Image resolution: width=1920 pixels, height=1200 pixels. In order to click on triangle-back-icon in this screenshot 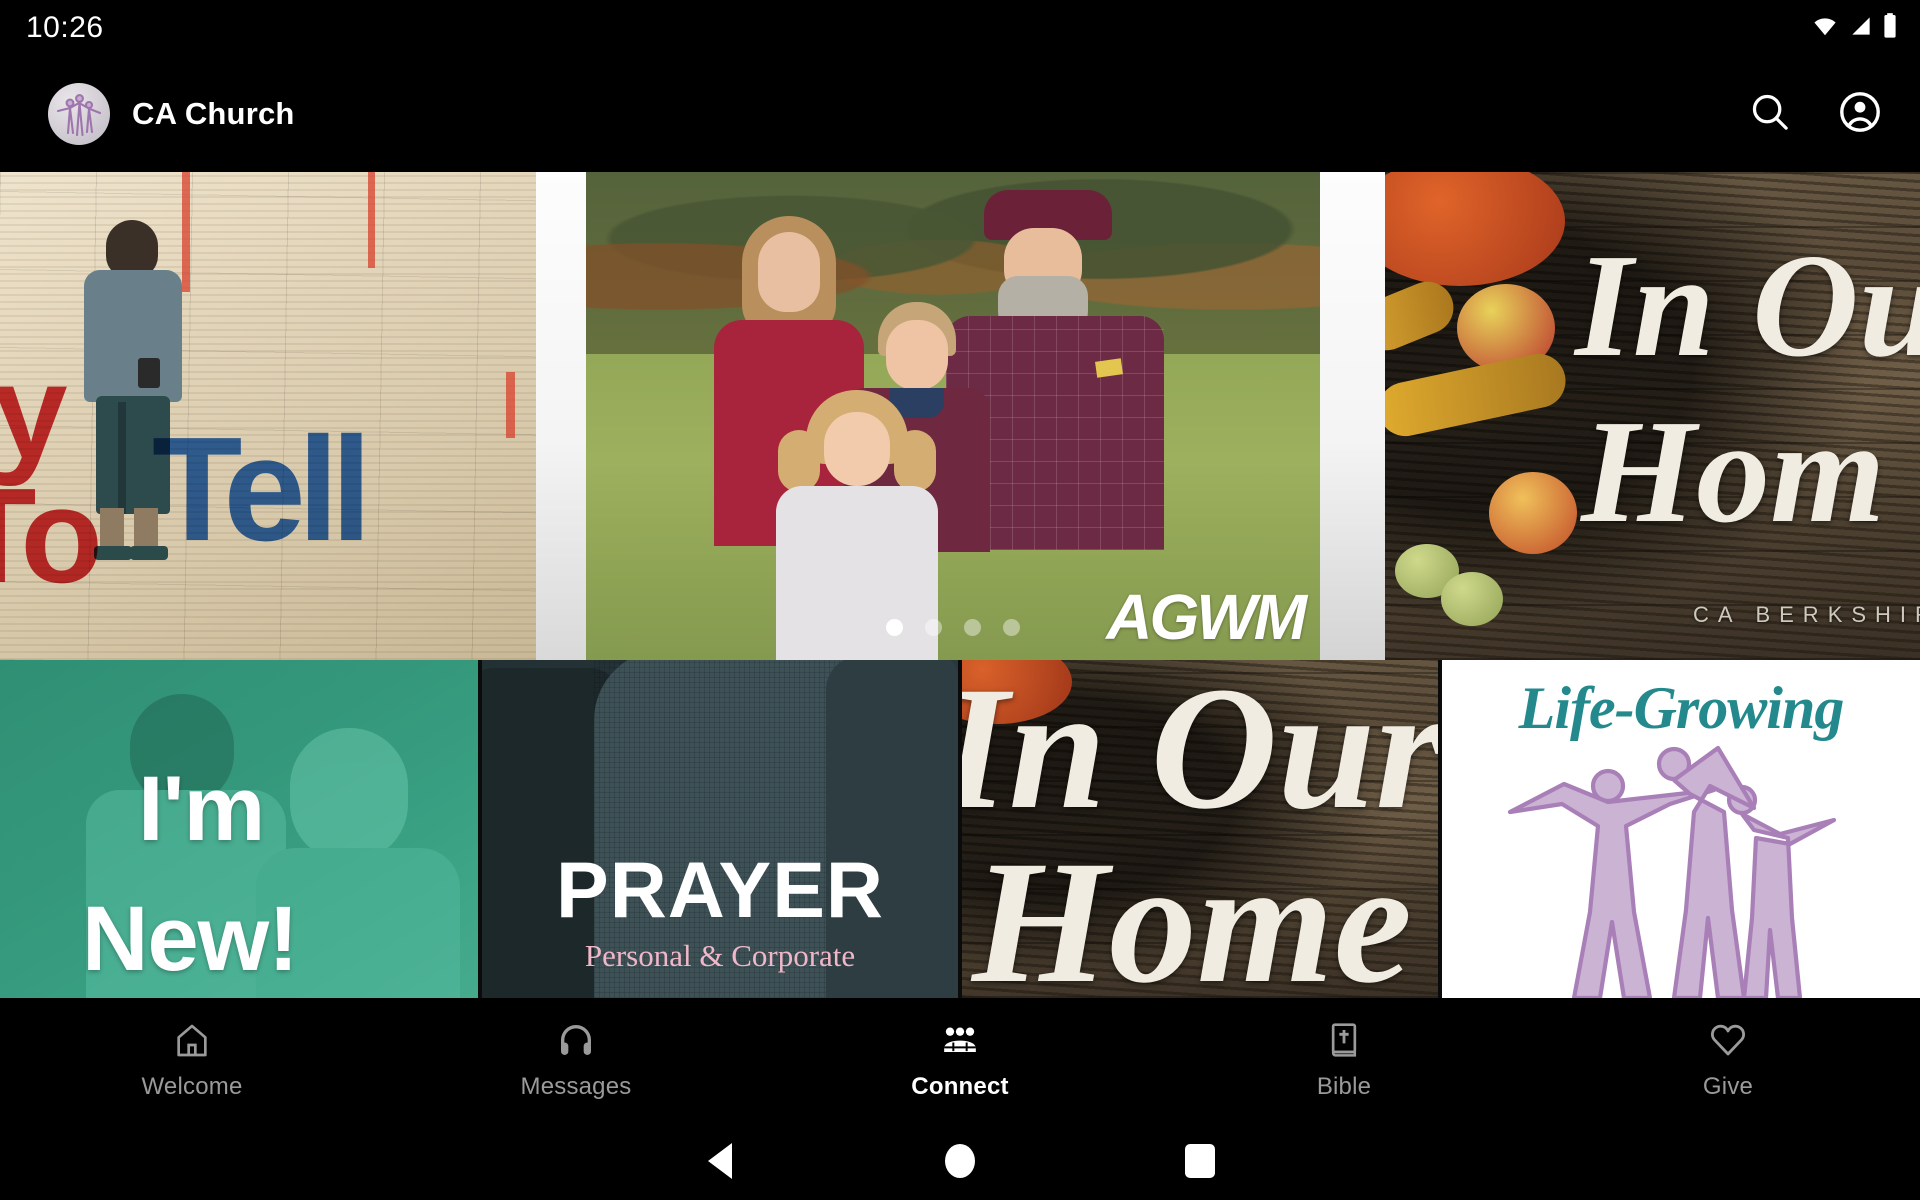, I will do `click(720, 1161)`.